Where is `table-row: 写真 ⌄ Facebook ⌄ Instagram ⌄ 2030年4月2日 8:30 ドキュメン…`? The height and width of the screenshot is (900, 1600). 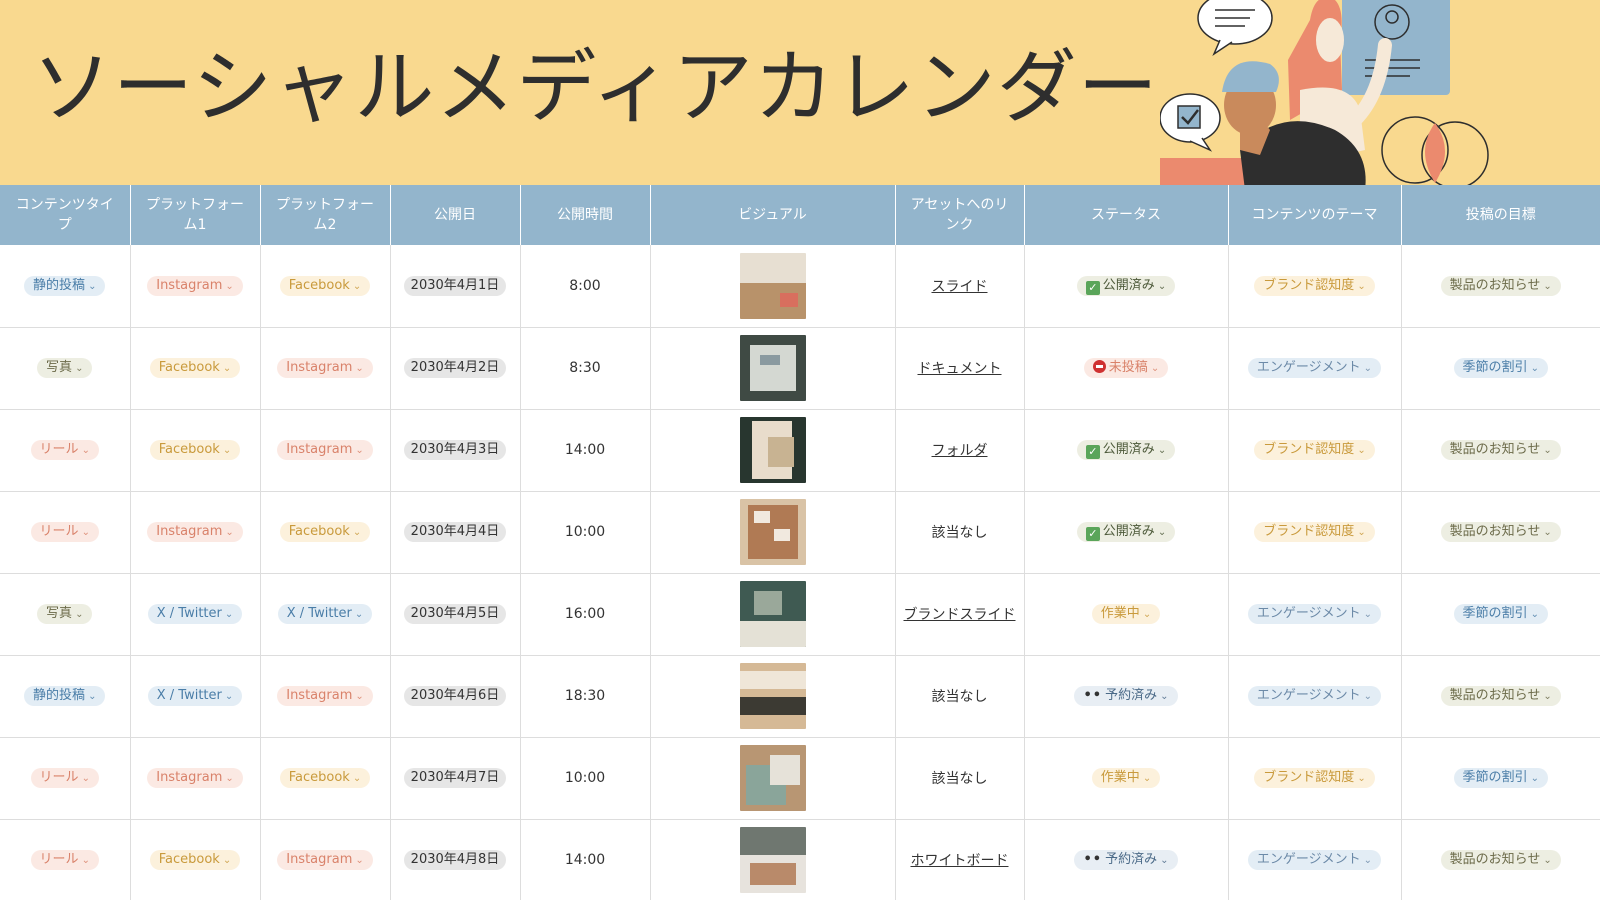
table-row: 写真 ⌄ Facebook ⌄ Instagram ⌄ 2030年4月2日 8:30 ドキュメン… is located at coordinates (800, 368).